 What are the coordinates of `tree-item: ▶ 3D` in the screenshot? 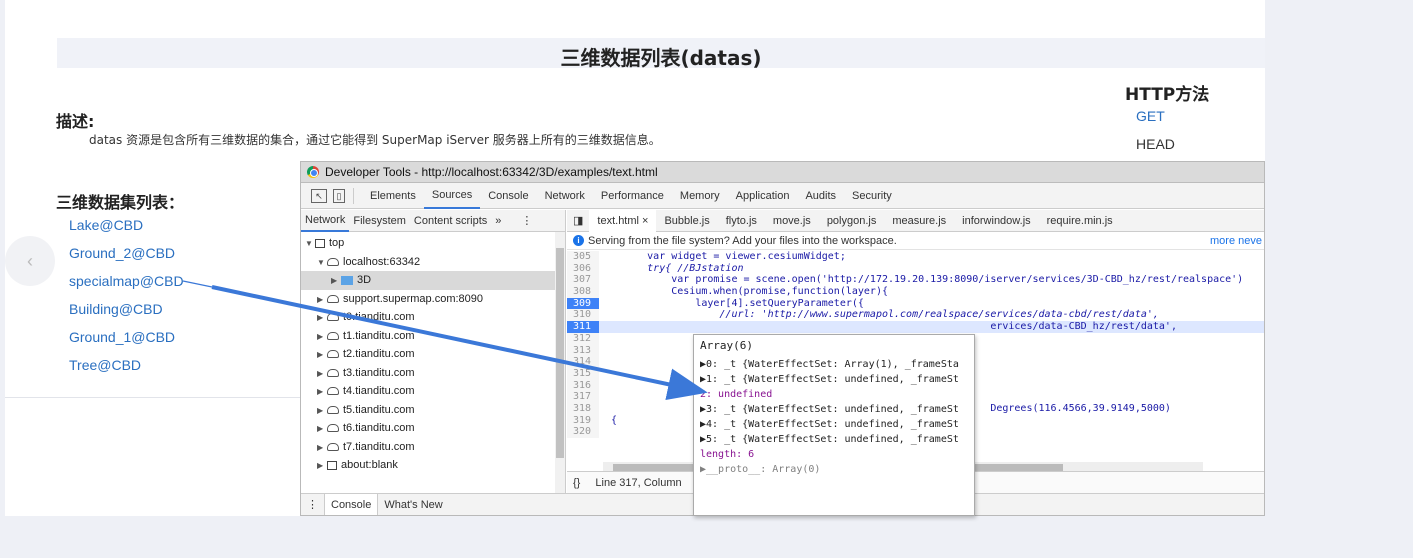 It's located at (428, 280).